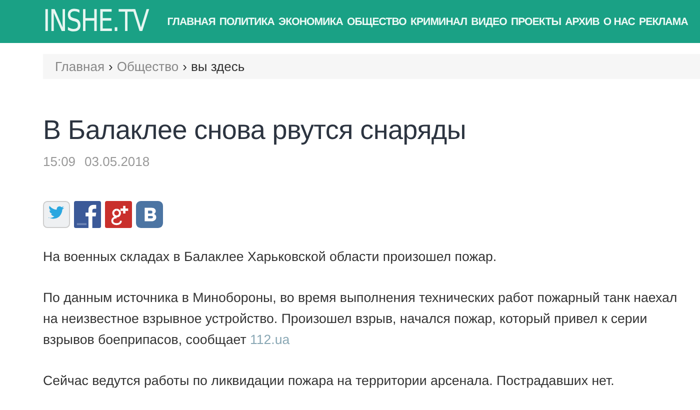  What do you see at coordinates (118, 214) in the screenshot?
I see `google-plus-icon` at bounding box center [118, 214].